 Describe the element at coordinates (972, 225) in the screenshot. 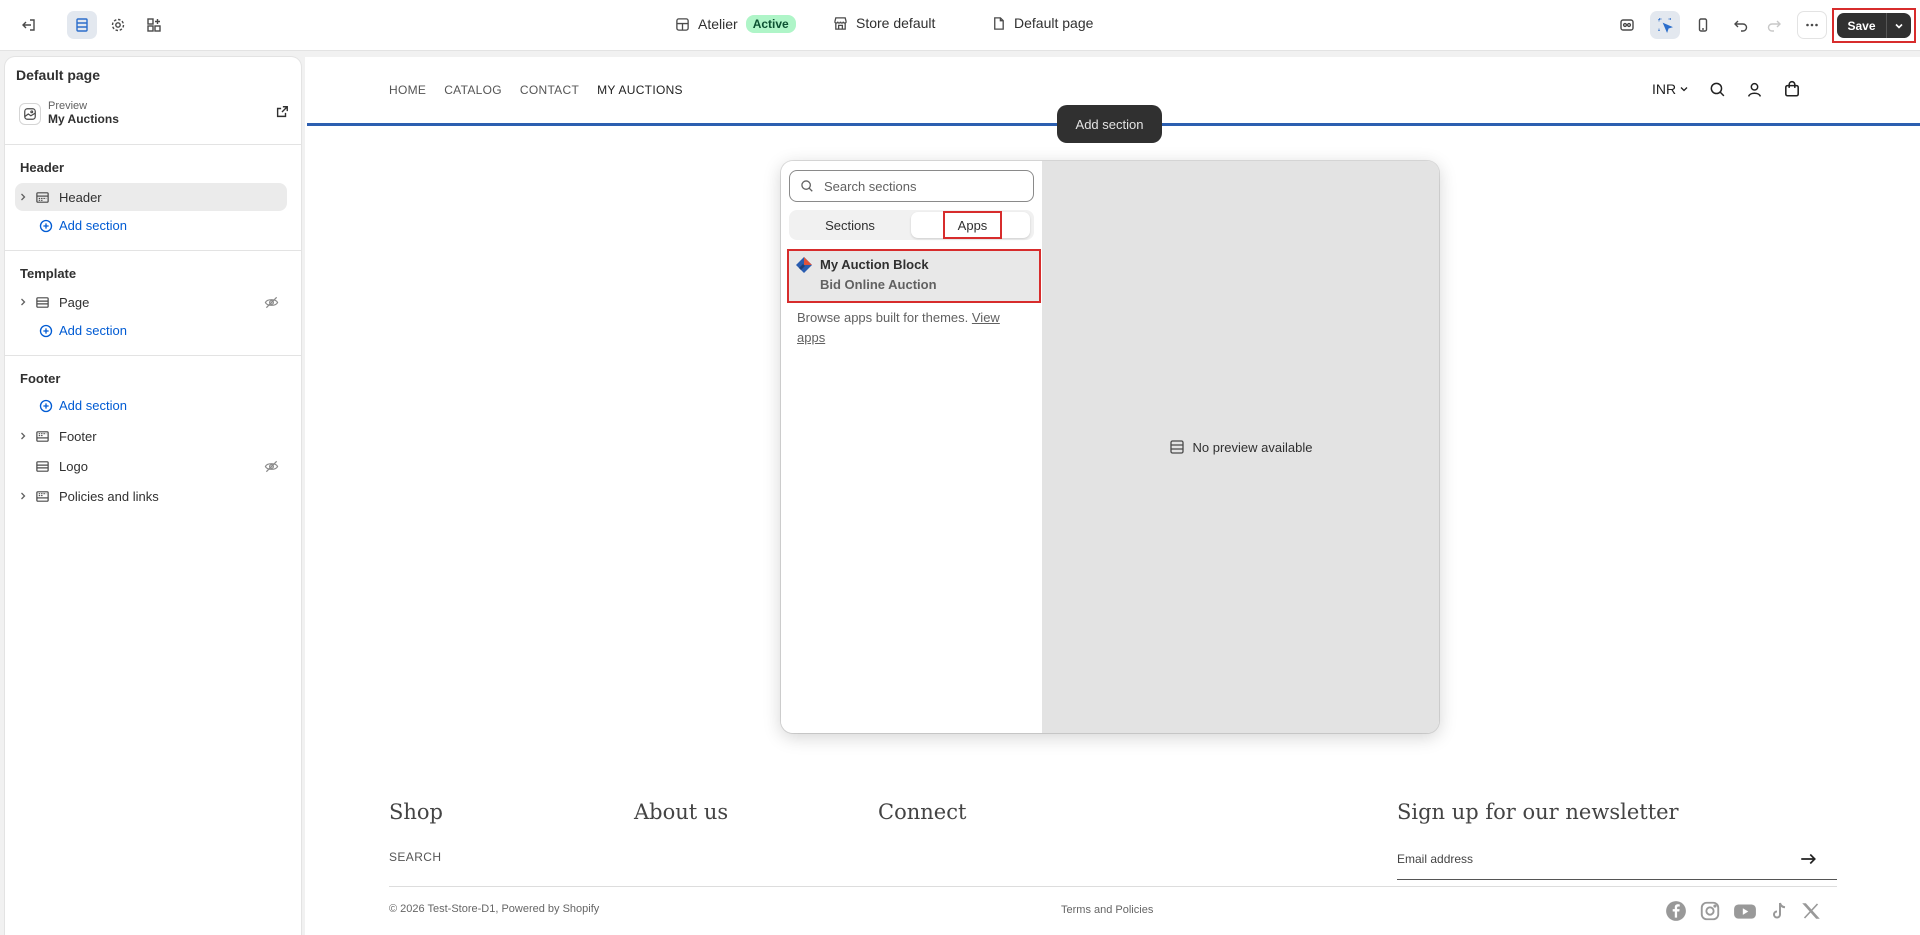

I see `tab-apps: Apps` at that location.